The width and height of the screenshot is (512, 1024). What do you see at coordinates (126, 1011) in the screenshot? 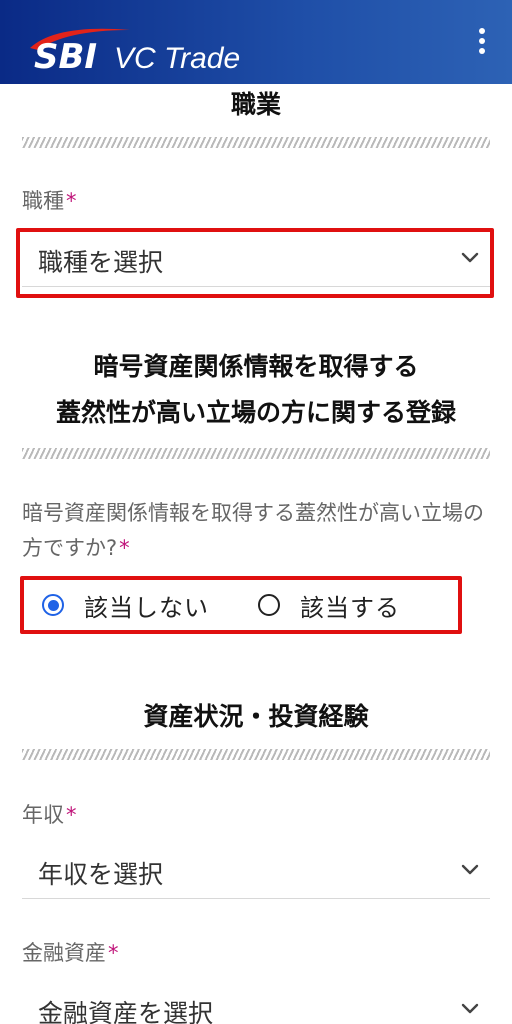
I see `financial-assets-select-value: 金融資産を選択` at bounding box center [126, 1011].